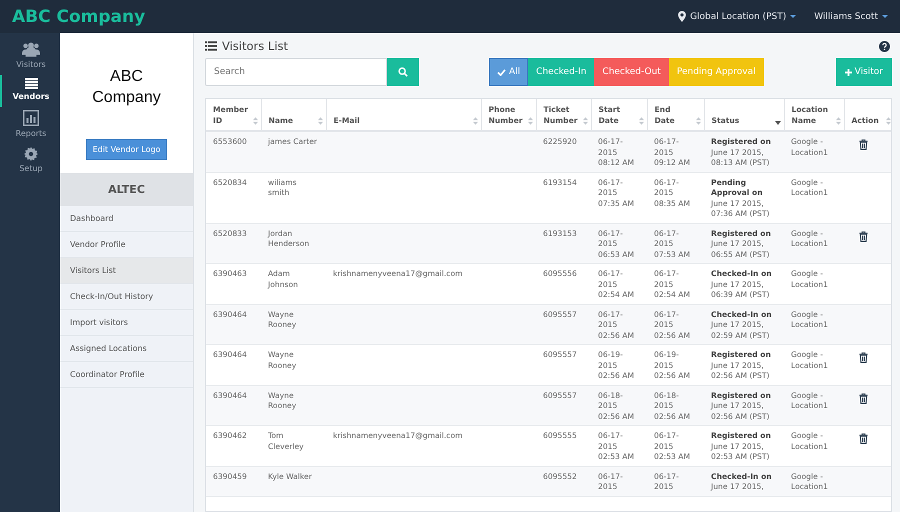 The image size is (900, 512). I want to click on sidebar-item: Setup, so click(30, 161).